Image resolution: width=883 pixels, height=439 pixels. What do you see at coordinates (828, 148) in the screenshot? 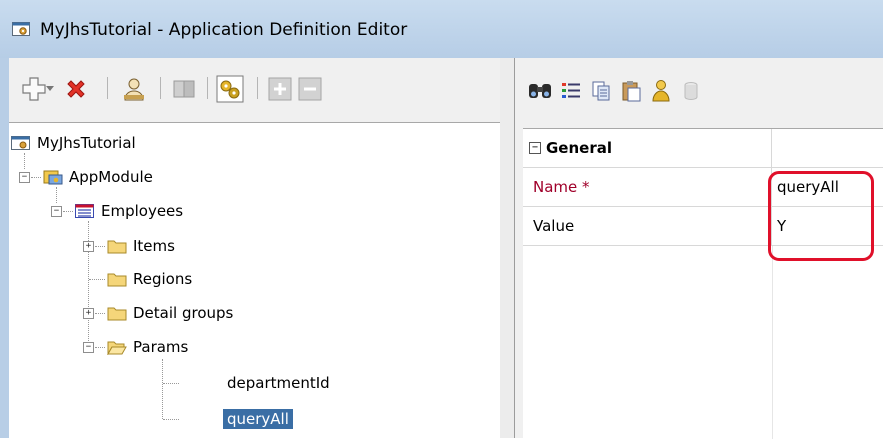
I see `section-header-value-cell` at bounding box center [828, 148].